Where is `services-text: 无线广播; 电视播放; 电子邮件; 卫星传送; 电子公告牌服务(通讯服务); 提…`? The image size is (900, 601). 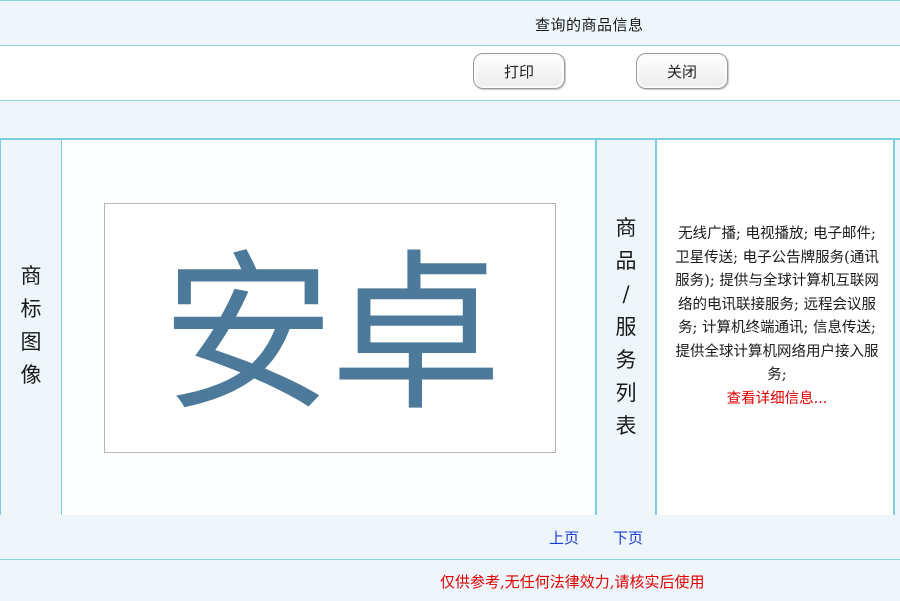 services-text: 无线广播; 电视播放; 电子邮件; 卫星传送; 电子公告牌服务(通讯服务); 提… is located at coordinates (777, 304).